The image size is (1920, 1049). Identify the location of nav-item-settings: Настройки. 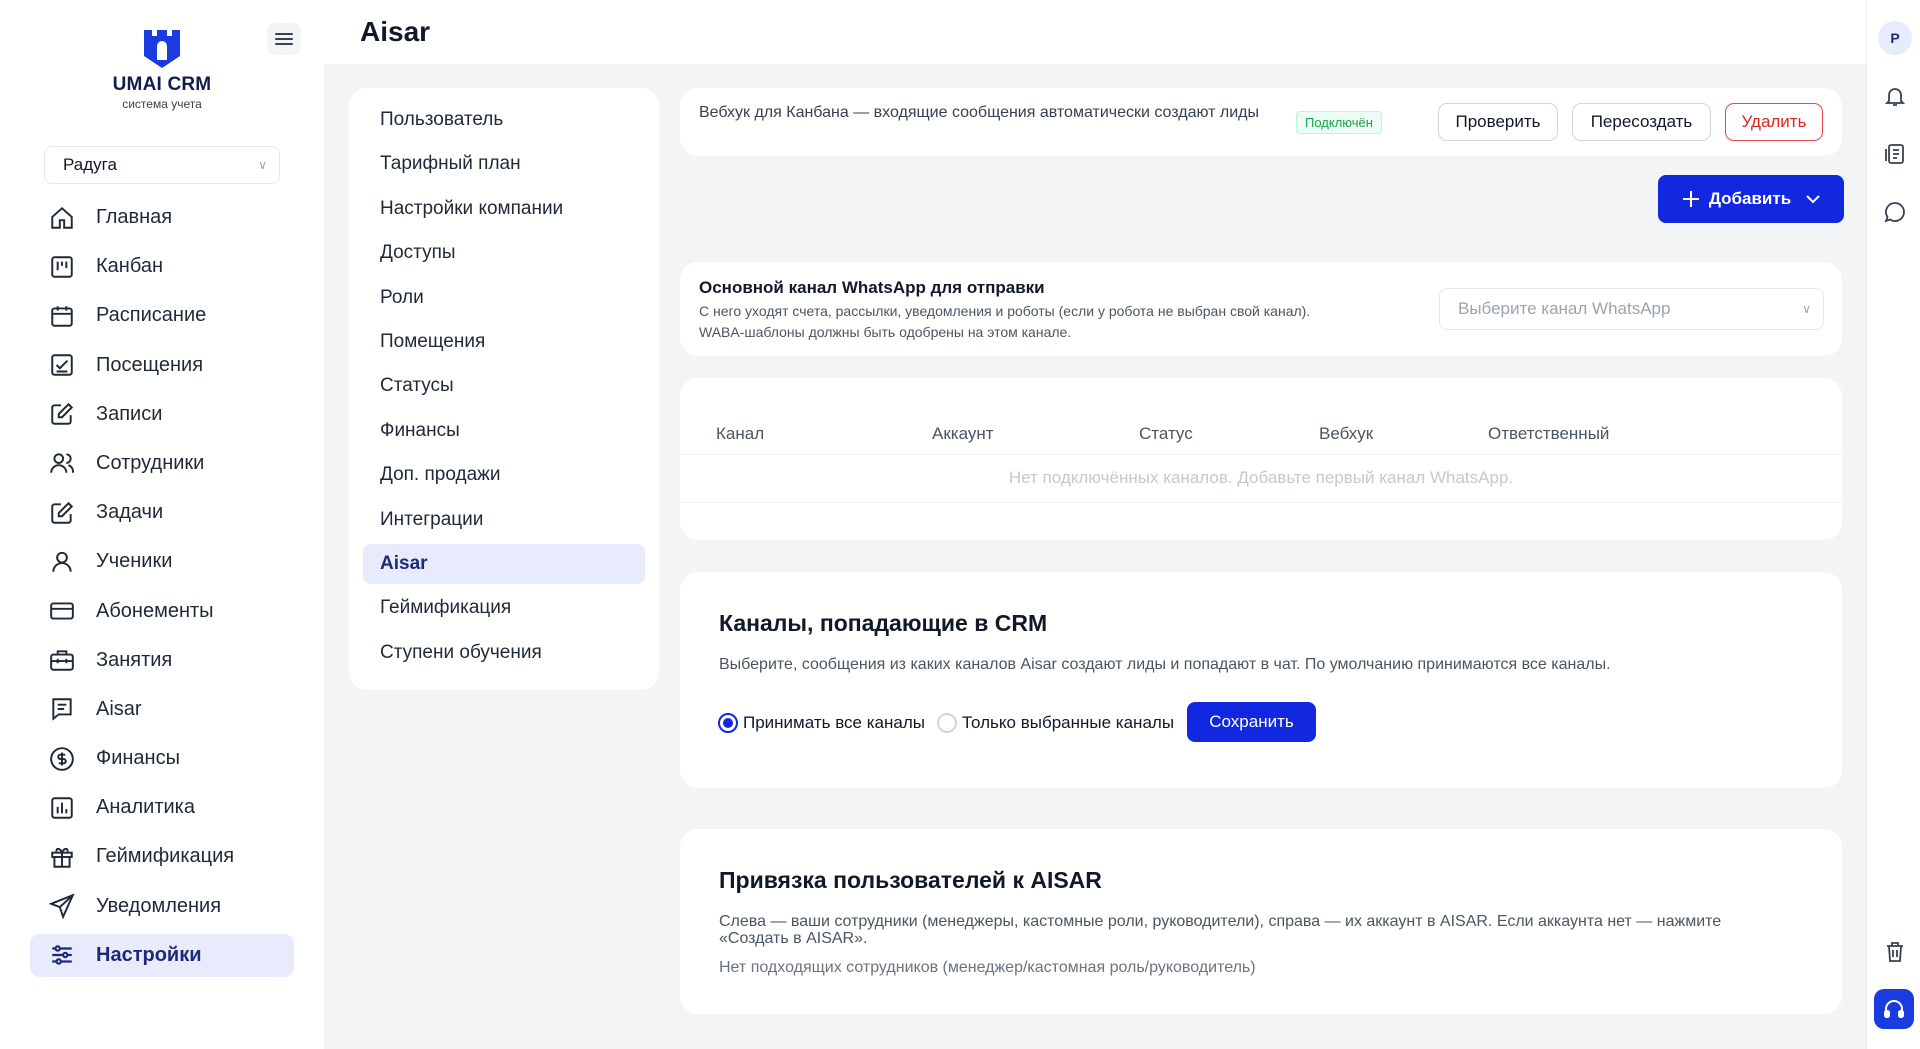
(162, 955).